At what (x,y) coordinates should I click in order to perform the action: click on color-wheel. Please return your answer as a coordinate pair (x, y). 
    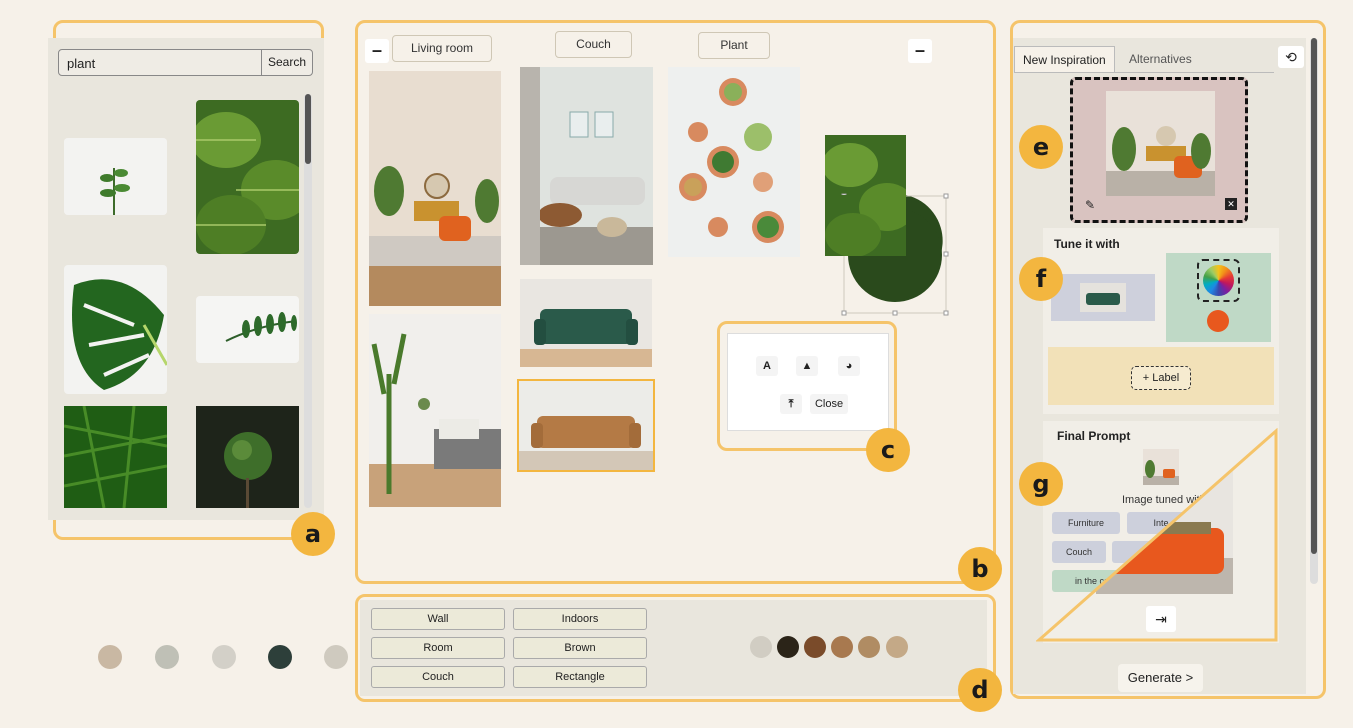
    Looking at the image, I should click on (1218, 280).